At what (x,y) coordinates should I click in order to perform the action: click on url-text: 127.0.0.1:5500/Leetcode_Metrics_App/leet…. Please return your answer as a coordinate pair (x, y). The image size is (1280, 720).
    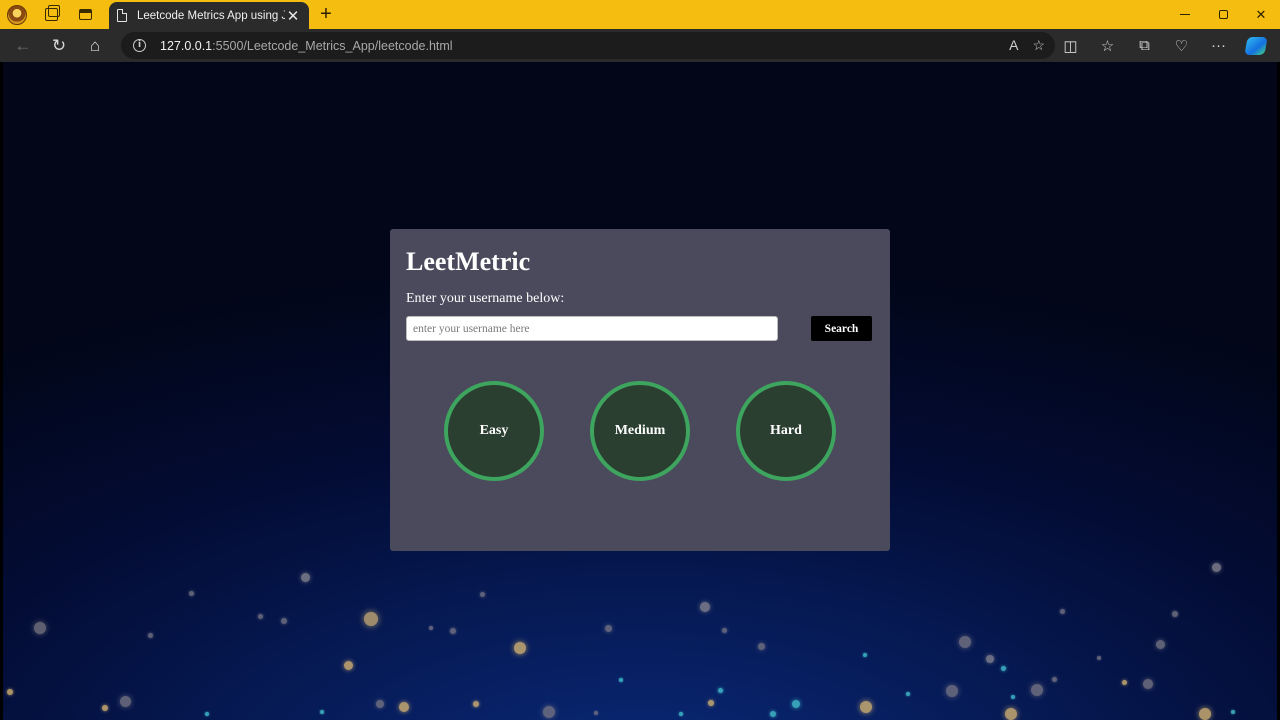
    Looking at the image, I should click on (306, 46).